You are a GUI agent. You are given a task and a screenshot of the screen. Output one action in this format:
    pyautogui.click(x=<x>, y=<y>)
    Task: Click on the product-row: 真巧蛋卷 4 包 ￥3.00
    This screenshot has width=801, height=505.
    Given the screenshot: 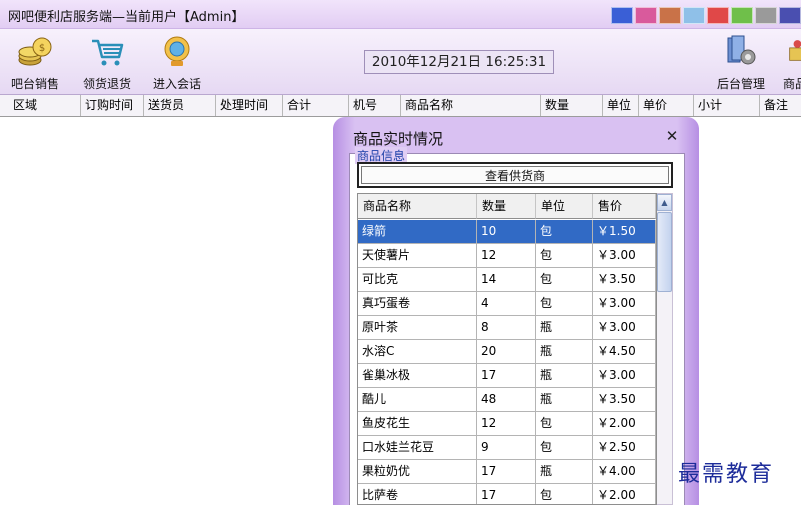 What is the action you would take?
    pyautogui.click(x=507, y=304)
    